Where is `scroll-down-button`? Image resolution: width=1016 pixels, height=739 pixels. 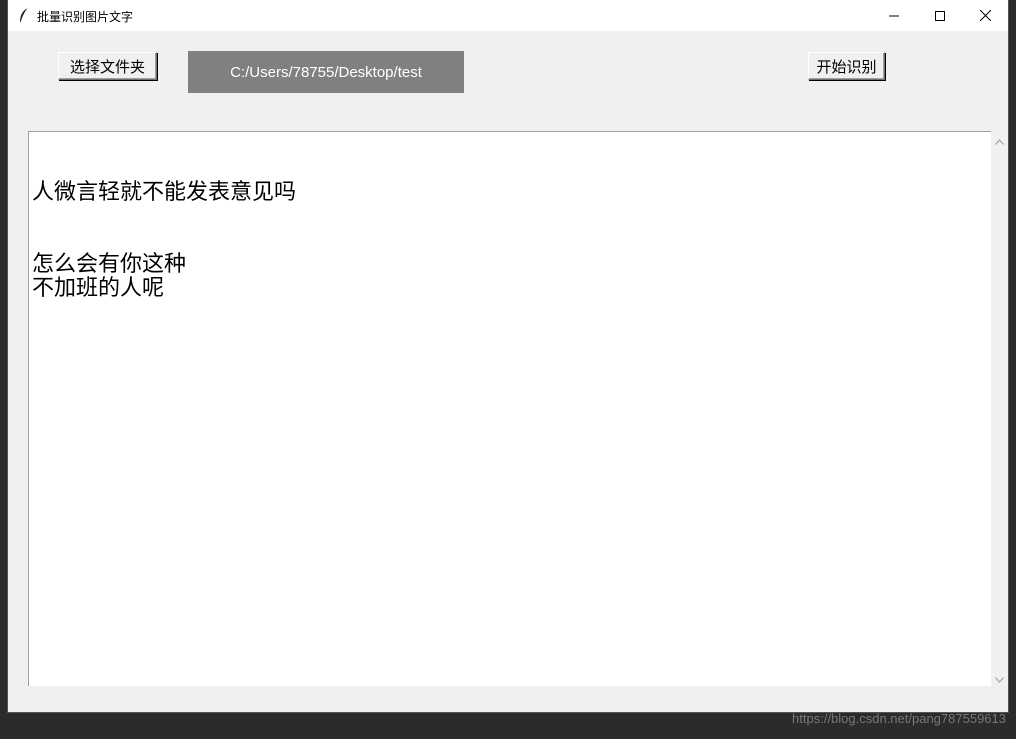
scroll-down-button is located at coordinates (999, 677).